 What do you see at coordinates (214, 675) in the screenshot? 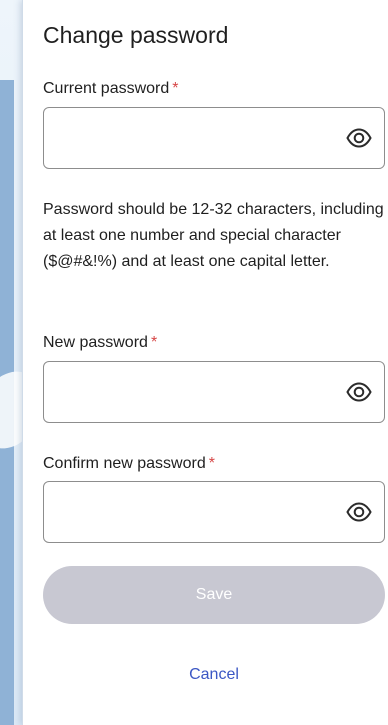
I see `cancel-link: Cancel` at bounding box center [214, 675].